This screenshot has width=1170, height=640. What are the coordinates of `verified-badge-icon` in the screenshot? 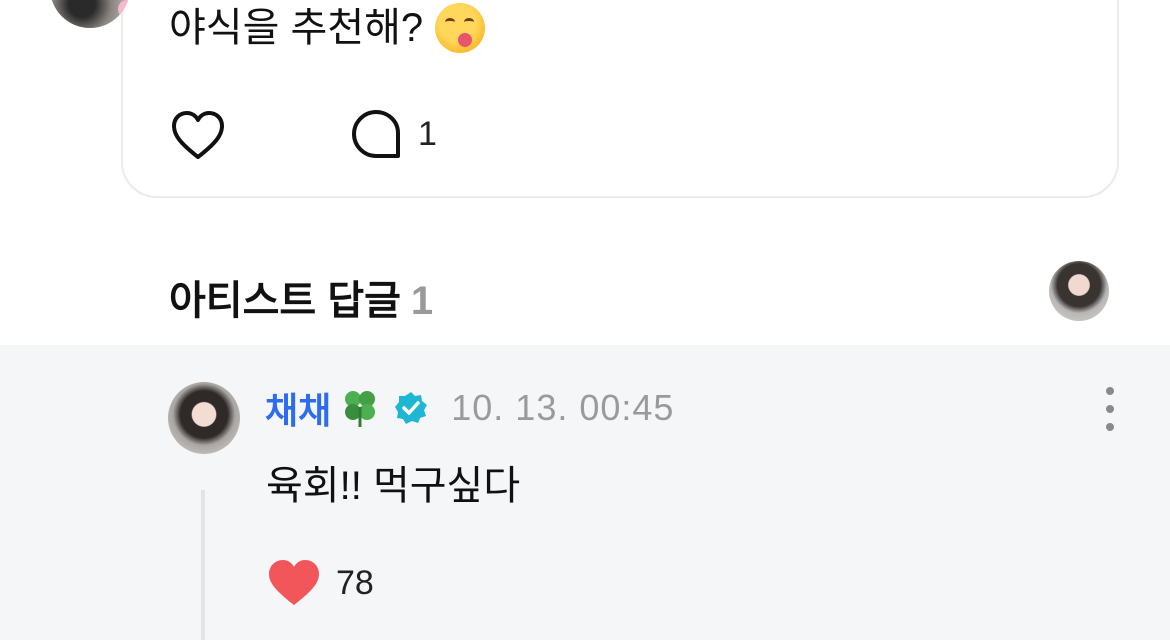 It's located at (411, 408).